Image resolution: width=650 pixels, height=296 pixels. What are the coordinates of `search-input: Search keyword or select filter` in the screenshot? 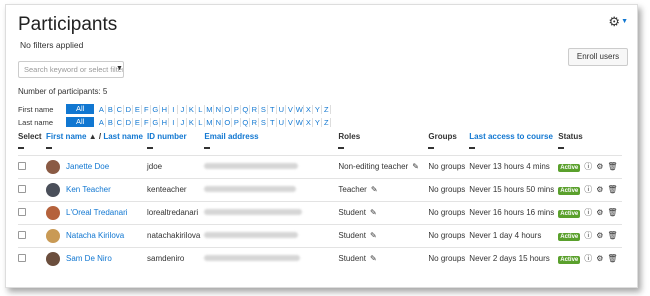 It's located at (71, 69).